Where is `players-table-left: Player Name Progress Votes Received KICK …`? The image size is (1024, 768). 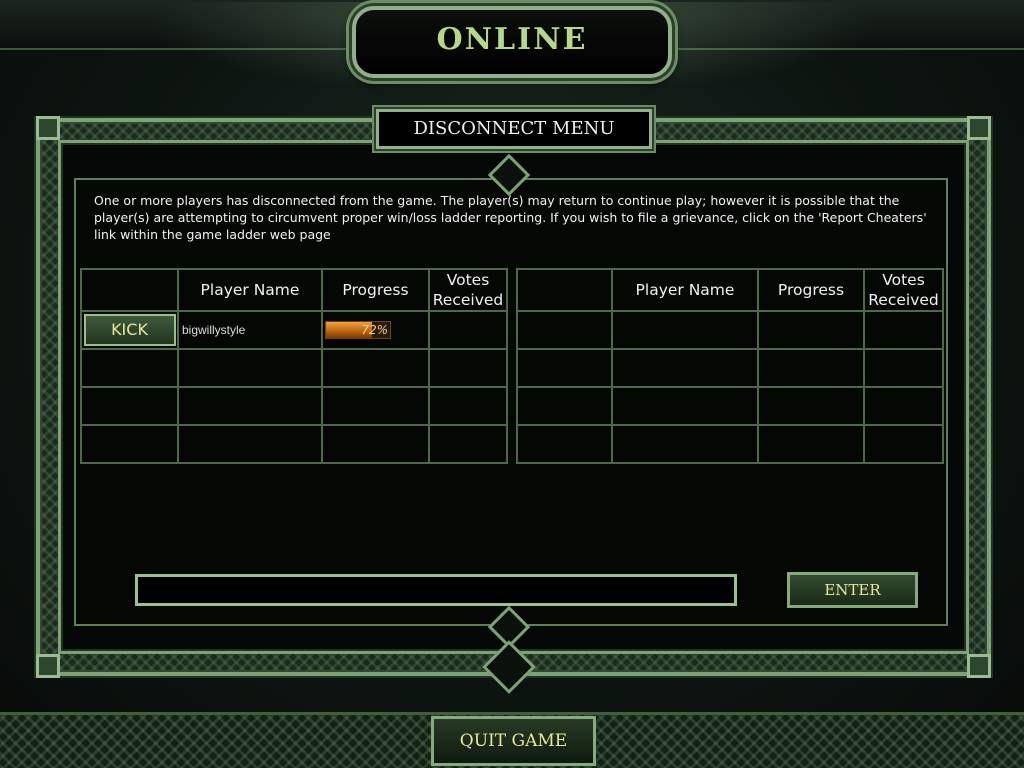 players-table-left: Player Name Progress Votes Received KICK … is located at coordinates (294, 366).